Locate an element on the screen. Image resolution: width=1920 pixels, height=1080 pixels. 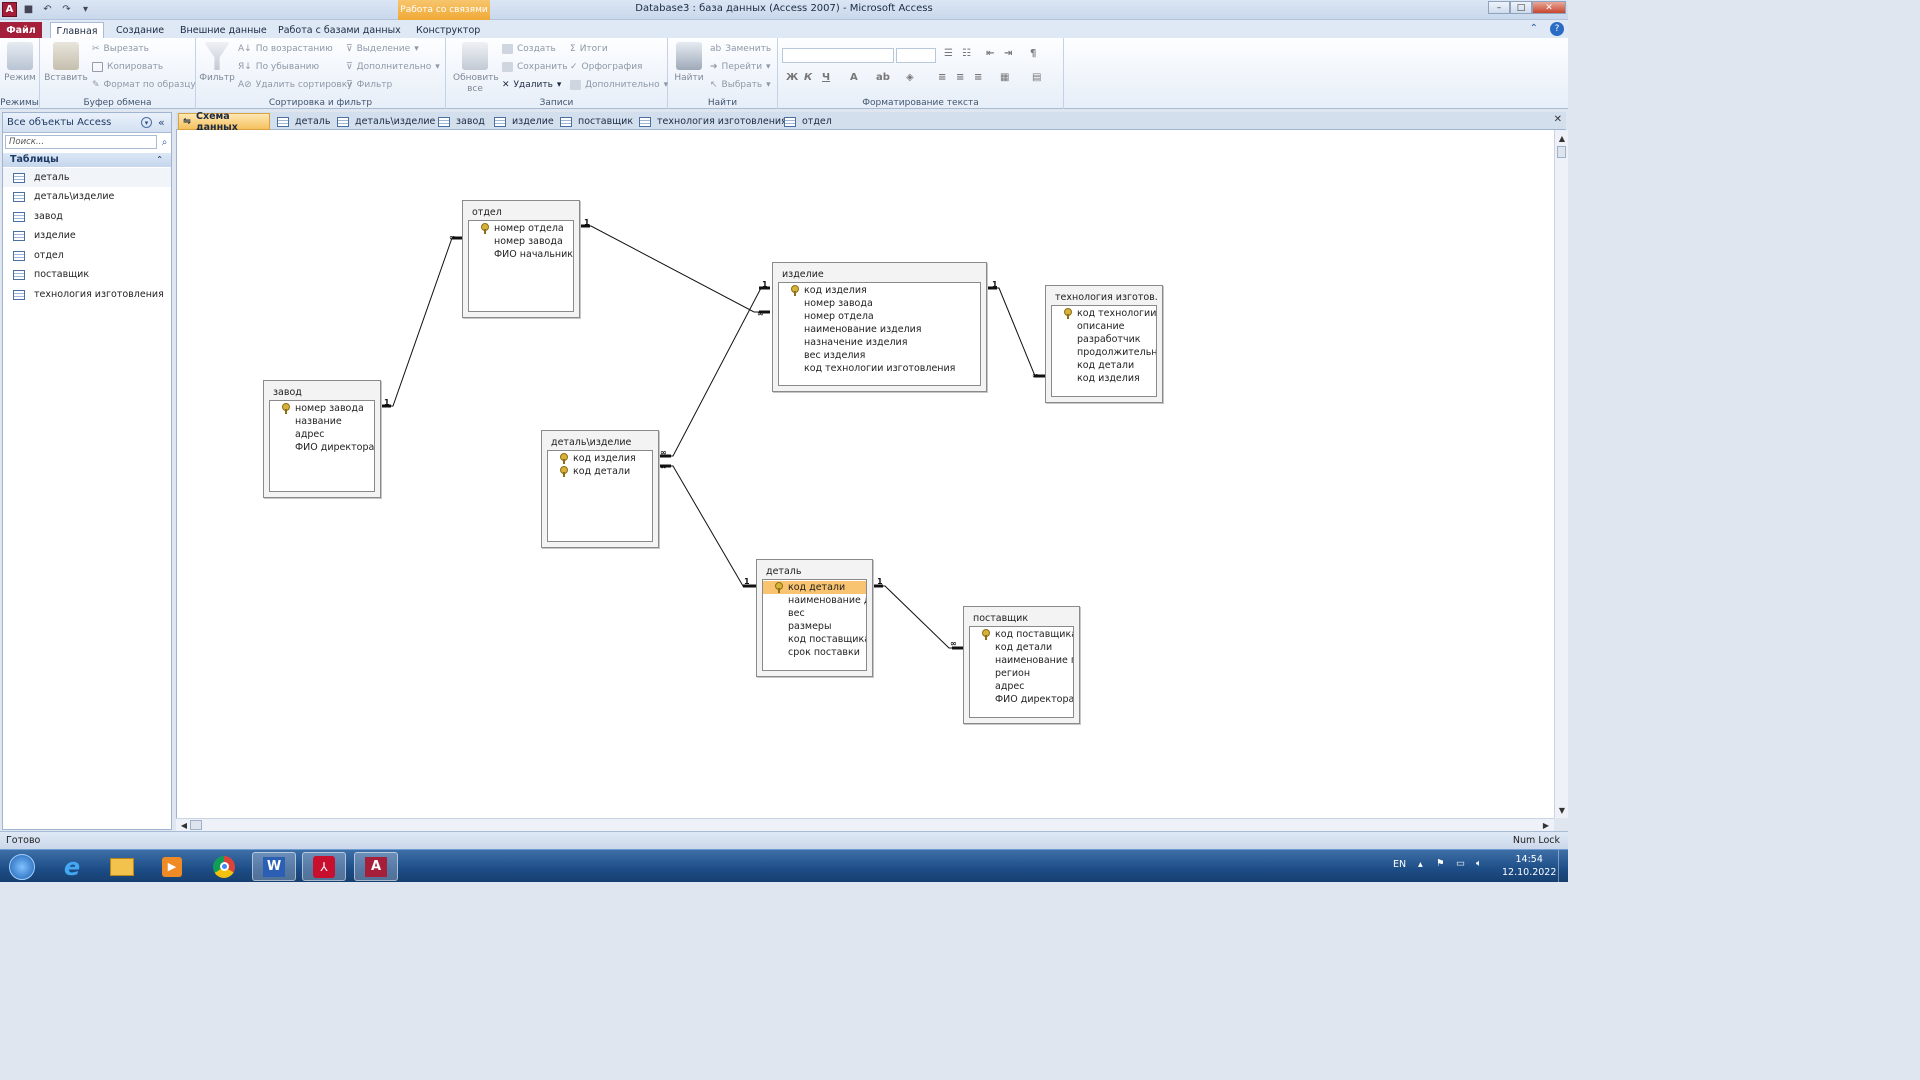
field-item: код детали is located at coordinates (600, 471).